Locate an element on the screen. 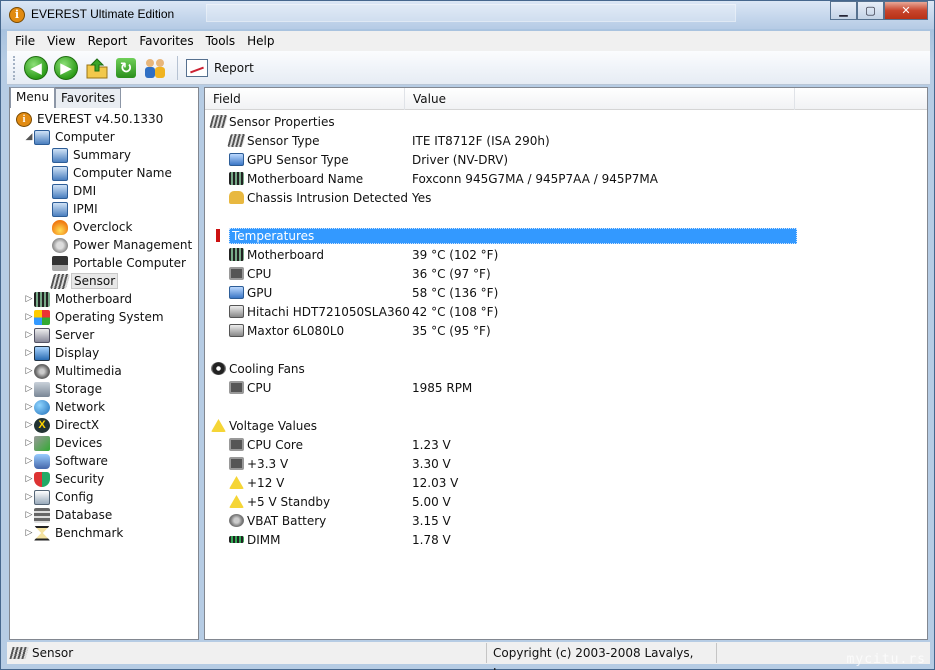 This screenshot has width=935, height=670. field-label: GPU is located at coordinates (260, 292).